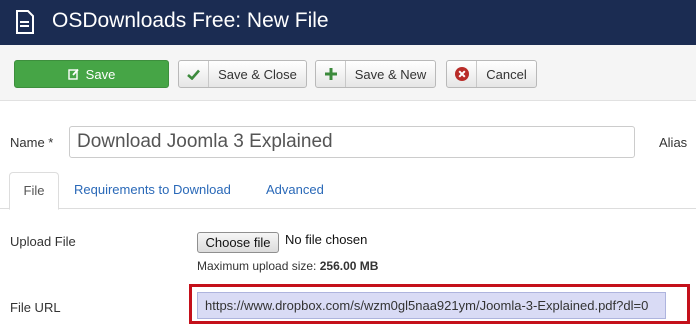 This screenshot has width=696, height=328. Describe the element at coordinates (25, 22) in the screenshot. I see `document-icon` at that location.